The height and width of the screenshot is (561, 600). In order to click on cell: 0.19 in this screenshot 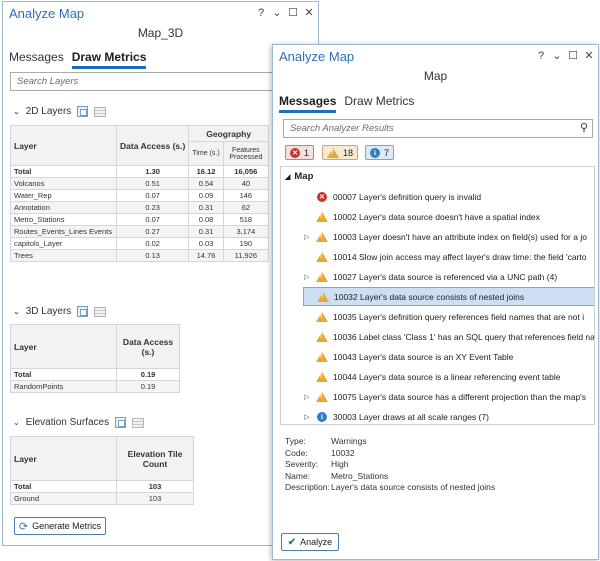, I will do `click(148, 374)`.